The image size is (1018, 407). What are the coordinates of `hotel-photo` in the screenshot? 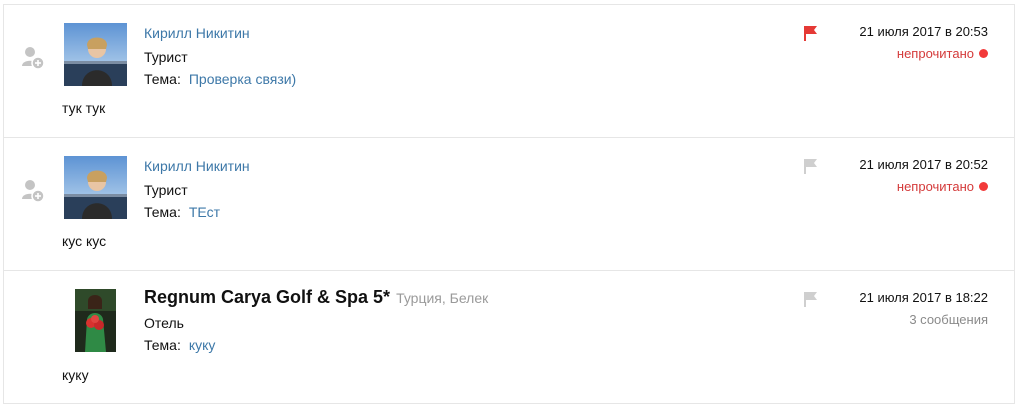 It's located at (95, 320).